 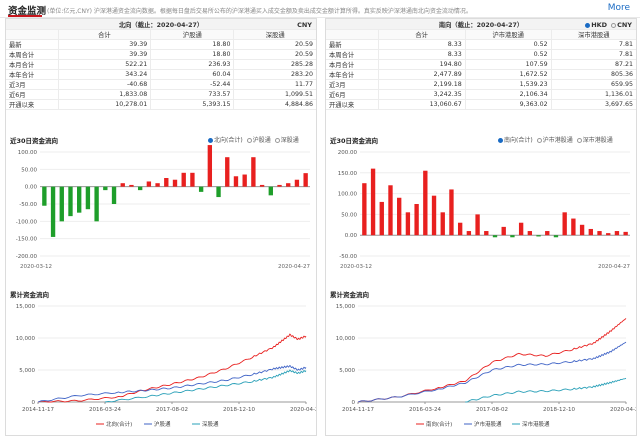 I want to click on table-cell: 本周合计, so click(x=32, y=54).